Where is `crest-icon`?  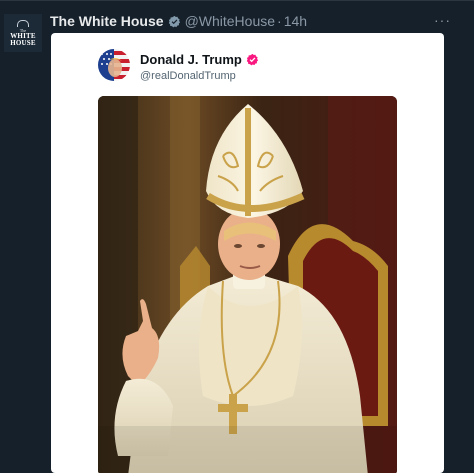
crest-icon is located at coordinates (23, 23).